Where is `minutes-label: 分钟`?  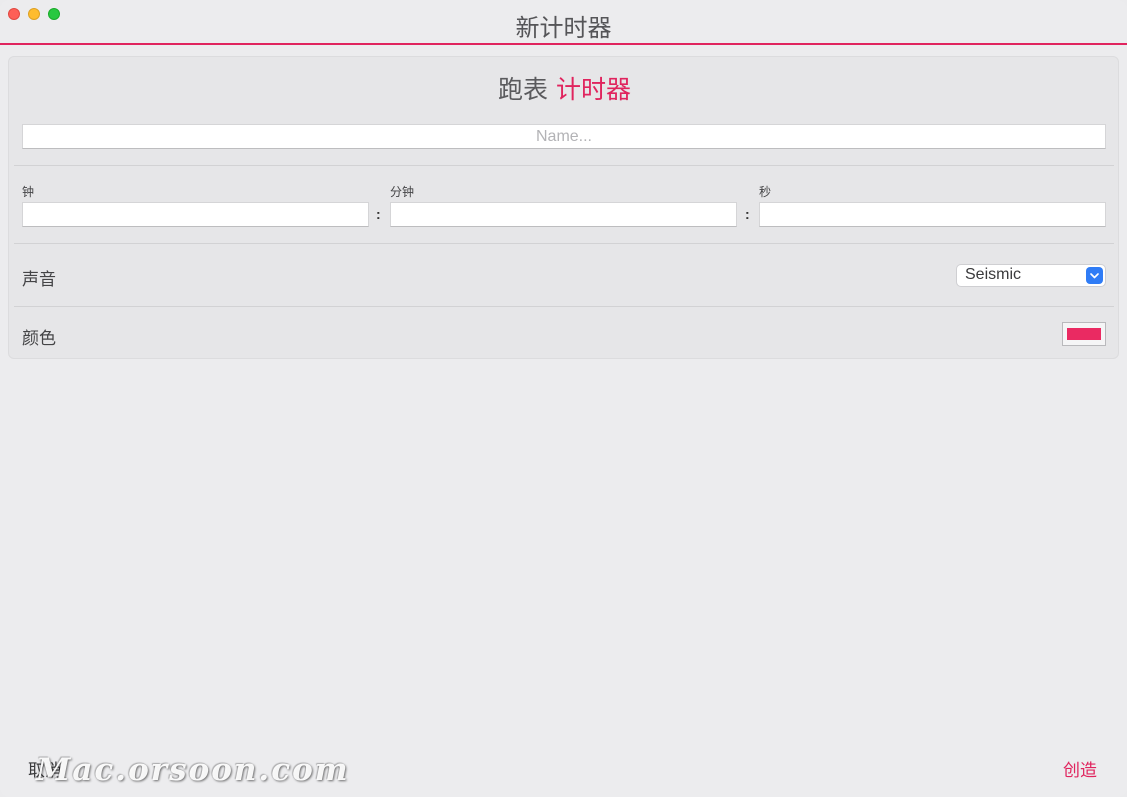 minutes-label: 分钟 is located at coordinates (402, 192).